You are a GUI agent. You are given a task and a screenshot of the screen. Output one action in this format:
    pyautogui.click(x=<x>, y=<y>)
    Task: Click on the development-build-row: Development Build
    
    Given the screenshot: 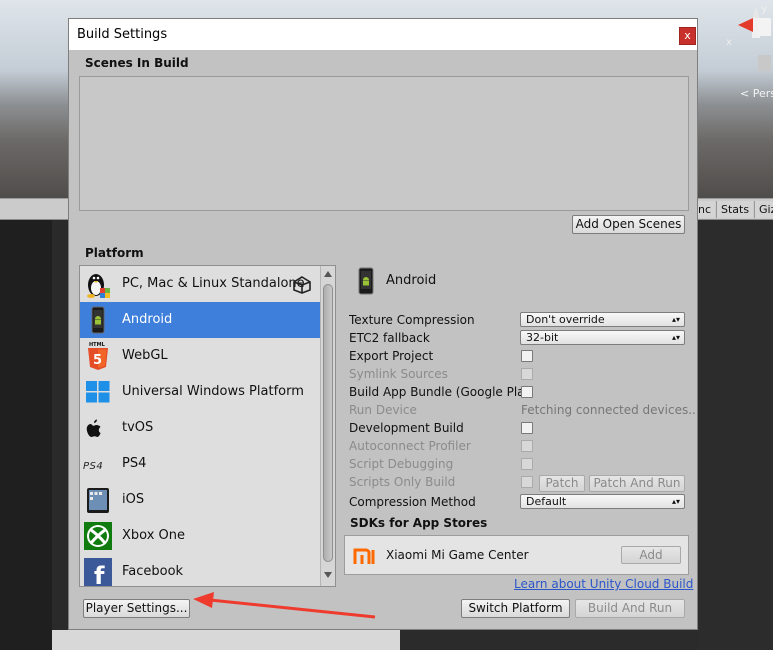 What is the action you would take?
    pyautogui.click(x=519, y=429)
    